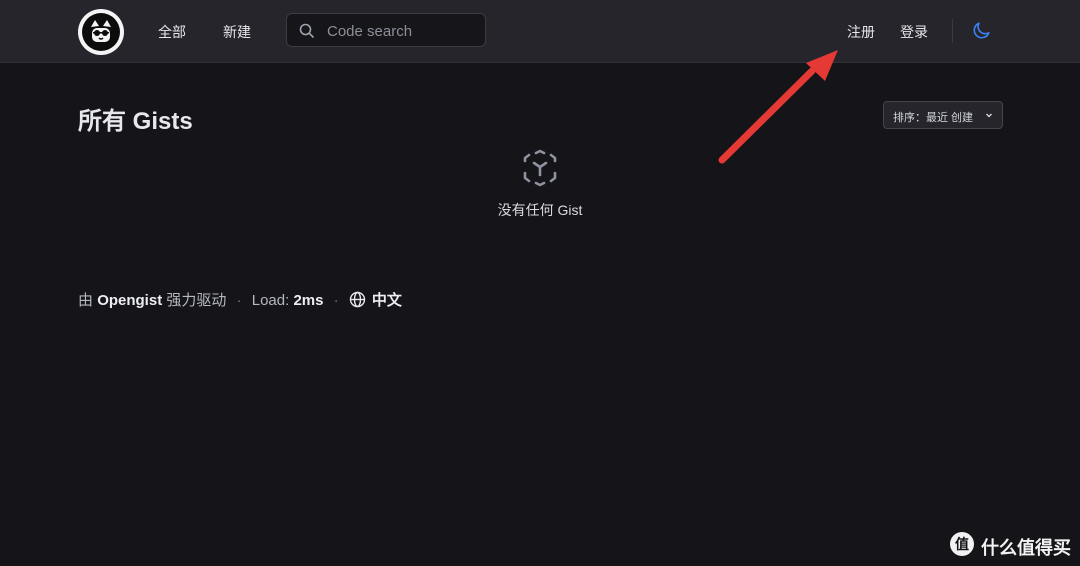  What do you see at coordinates (778, 107) in the screenshot?
I see `annotation-arrow-icon` at bounding box center [778, 107].